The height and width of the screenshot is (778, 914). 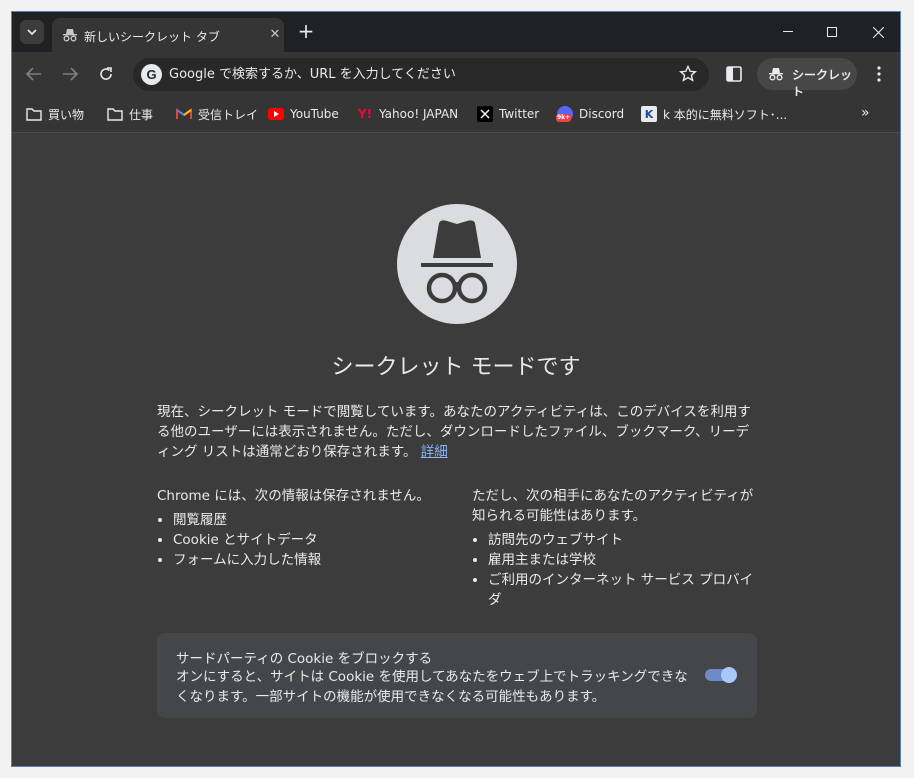 I want to click on reload-button, so click(x=106, y=74).